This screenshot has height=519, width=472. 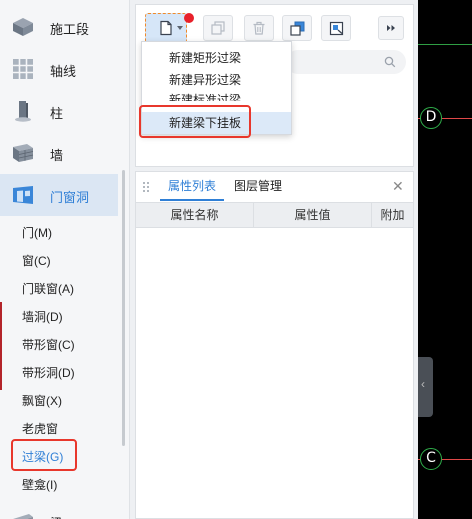 I want to click on delete-button, so click(x=259, y=28).